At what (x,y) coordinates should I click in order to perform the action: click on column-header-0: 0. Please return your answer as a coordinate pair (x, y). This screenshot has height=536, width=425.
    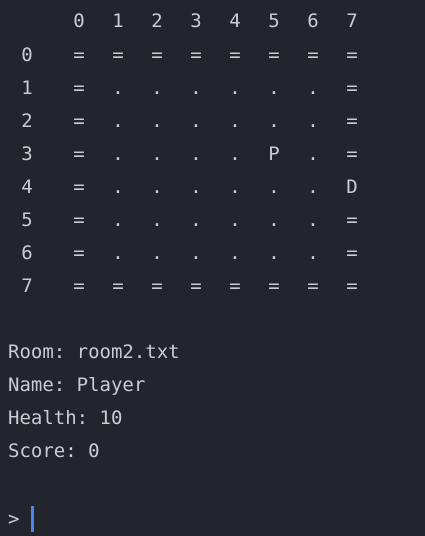
    Looking at the image, I should click on (79, 21).